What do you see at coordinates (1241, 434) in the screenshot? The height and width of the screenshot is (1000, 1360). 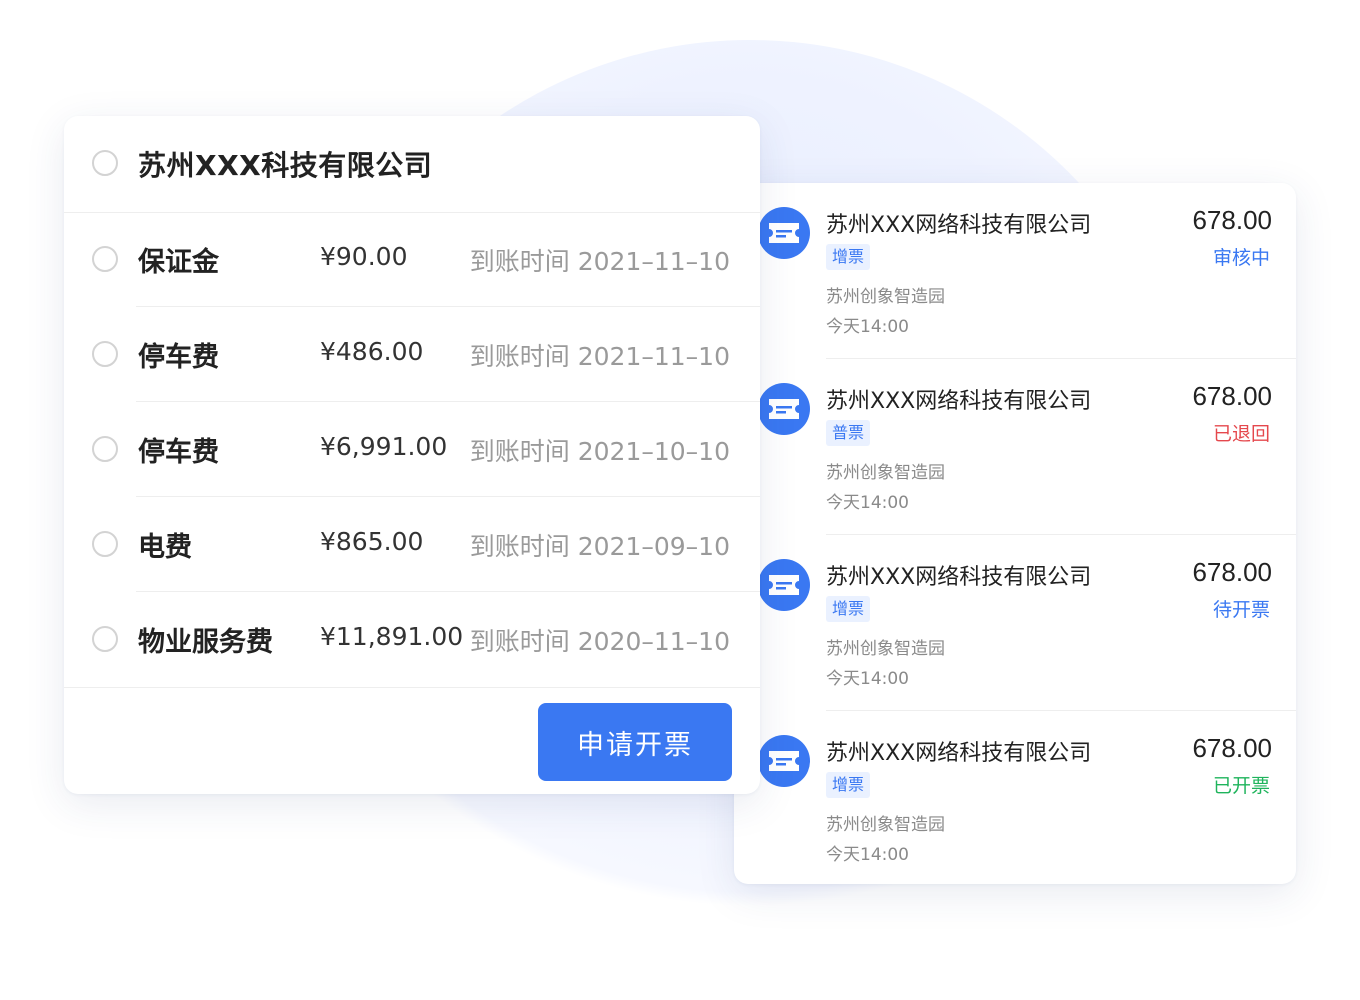 I see `invoice-status: 已退回` at bounding box center [1241, 434].